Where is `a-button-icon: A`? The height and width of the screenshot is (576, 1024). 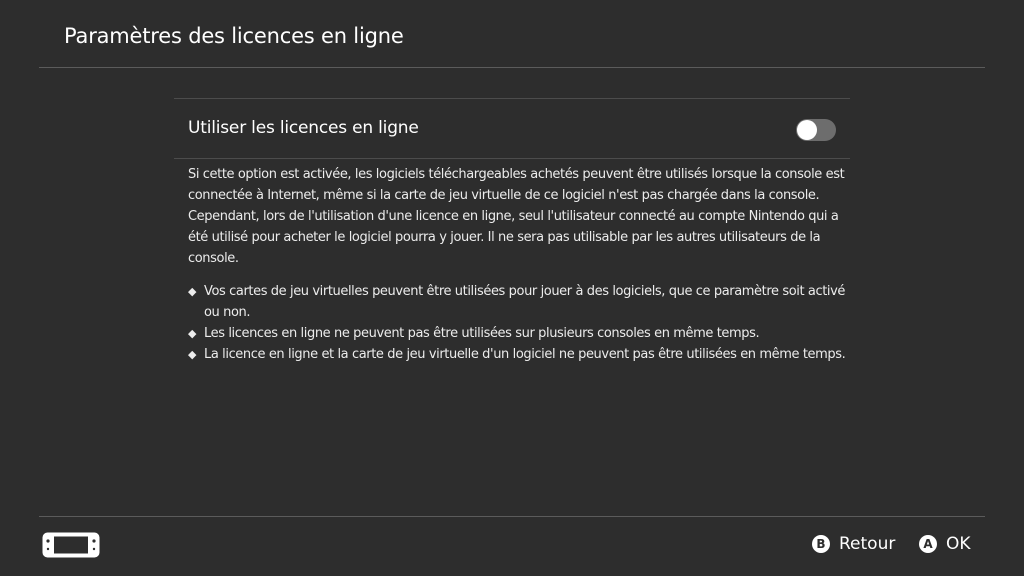 a-button-icon: A is located at coordinates (928, 544).